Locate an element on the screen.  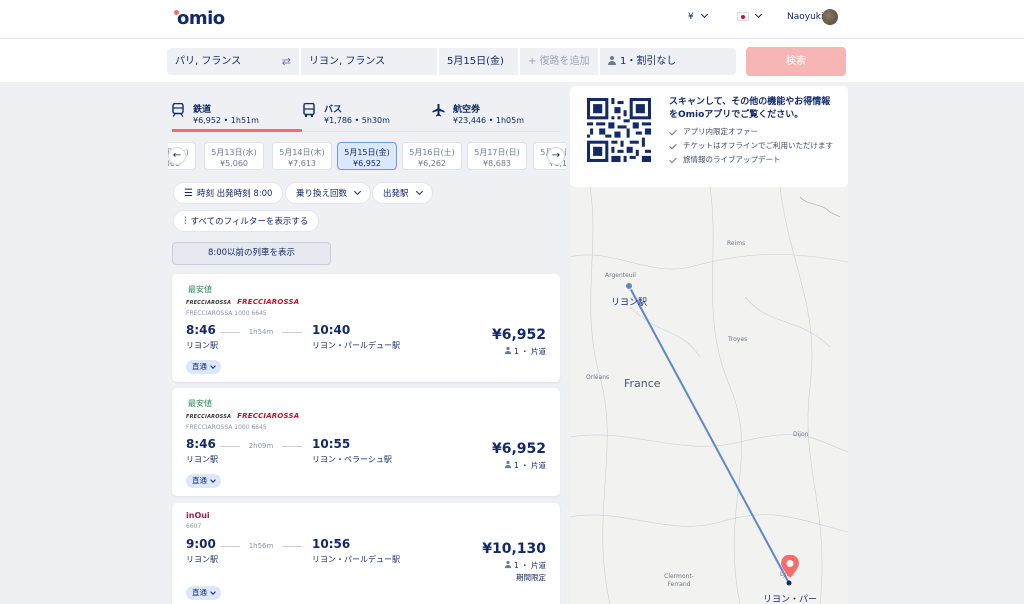
avatar is located at coordinates (830, 17).